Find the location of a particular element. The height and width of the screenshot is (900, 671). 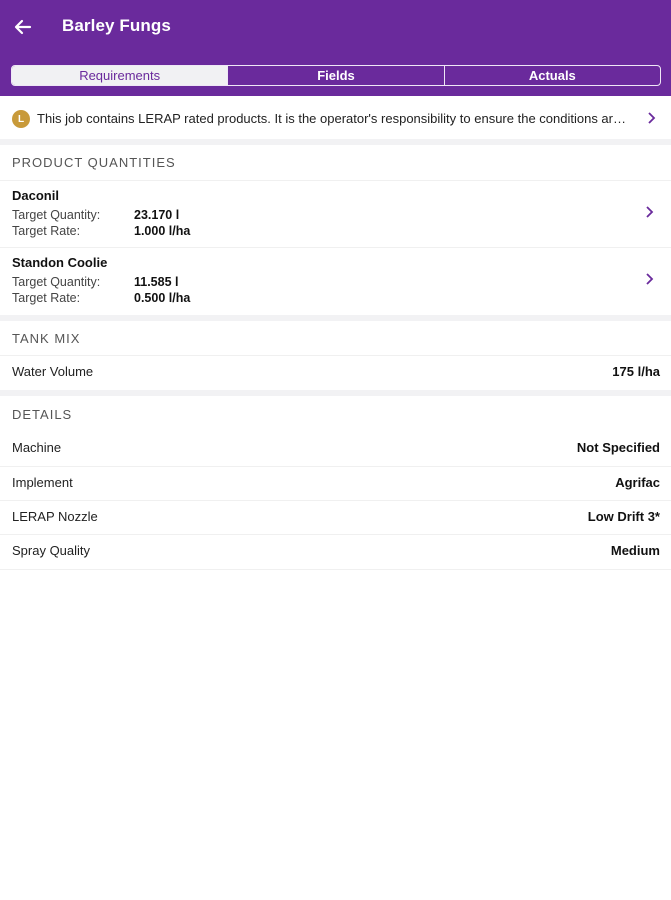

arrow-left-icon is located at coordinates (23, 27).